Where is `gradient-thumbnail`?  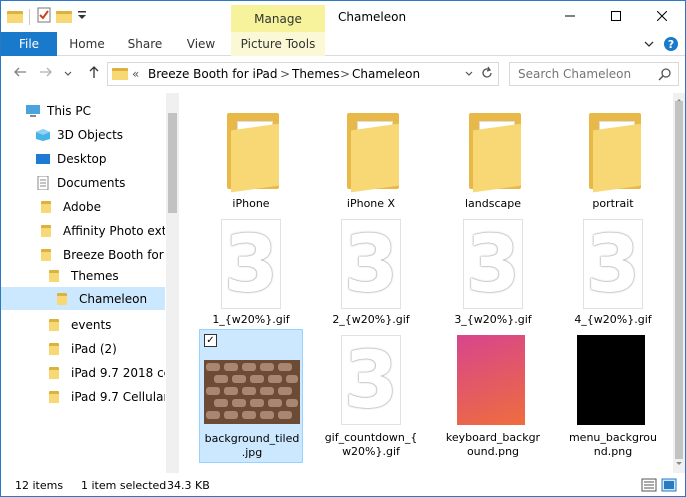 gradient-thumbnail is located at coordinates (491, 380).